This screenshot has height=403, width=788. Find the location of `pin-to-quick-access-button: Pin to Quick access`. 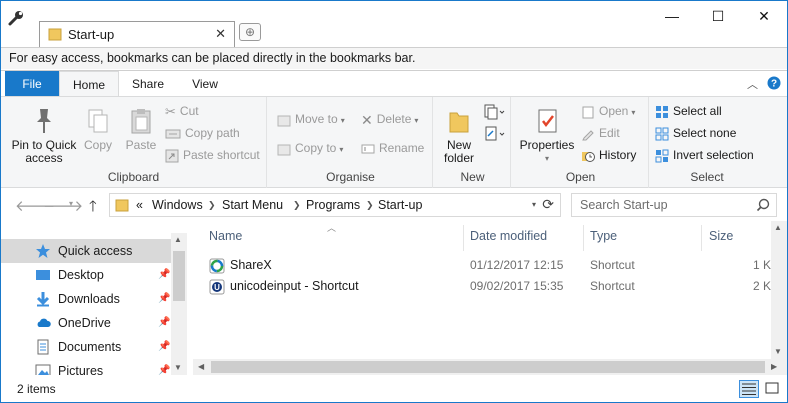

pin-to-quick-access-button: Pin to Quick access is located at coordinates (44, 136).